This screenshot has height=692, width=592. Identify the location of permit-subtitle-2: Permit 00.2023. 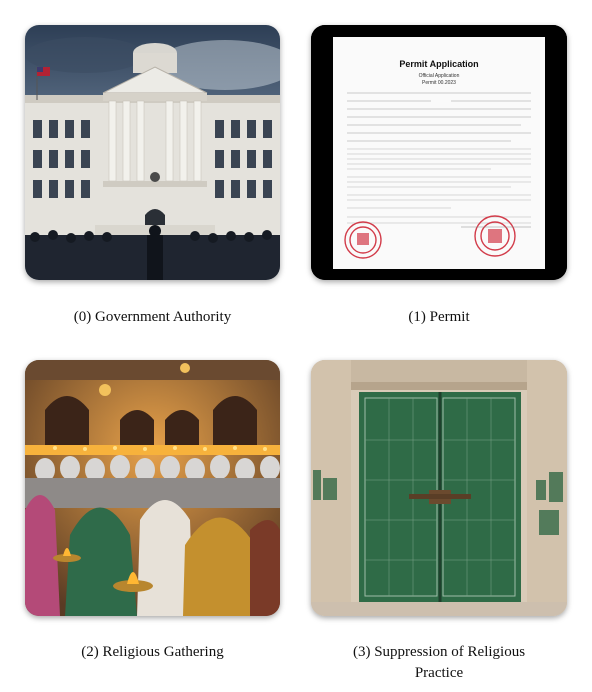
(439, 83).